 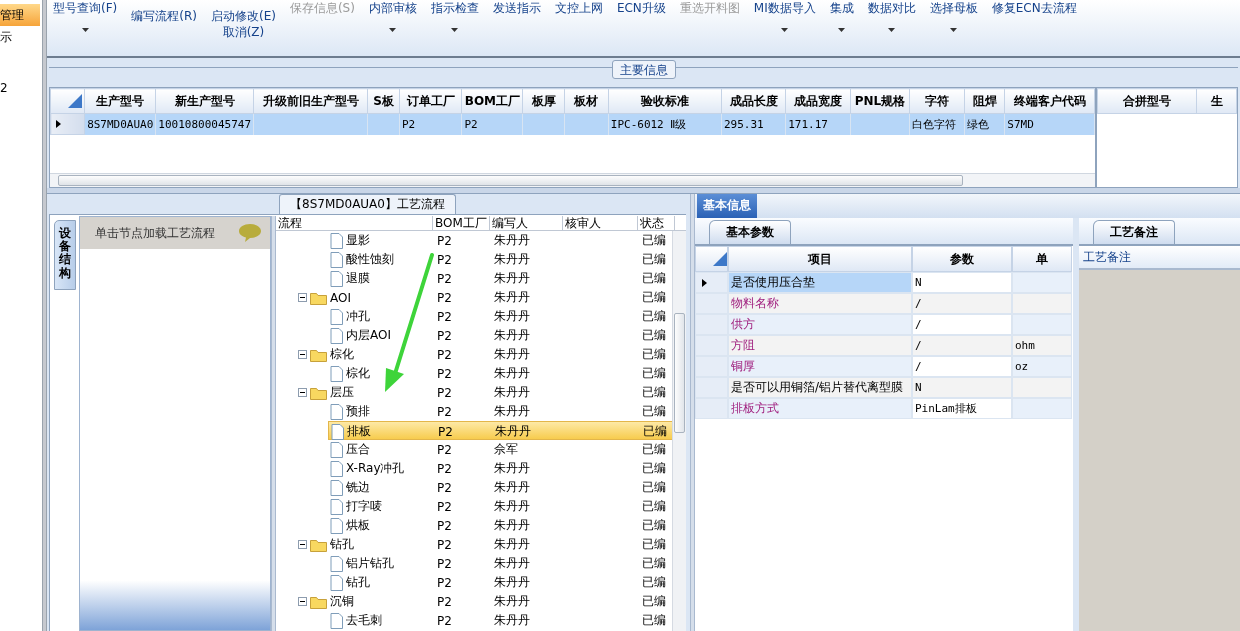 What do you see at coordinates (375, 468) in the screenshot?
I see `tree-node-label: X-Ray冲孔` at bounding box center [375, 468].